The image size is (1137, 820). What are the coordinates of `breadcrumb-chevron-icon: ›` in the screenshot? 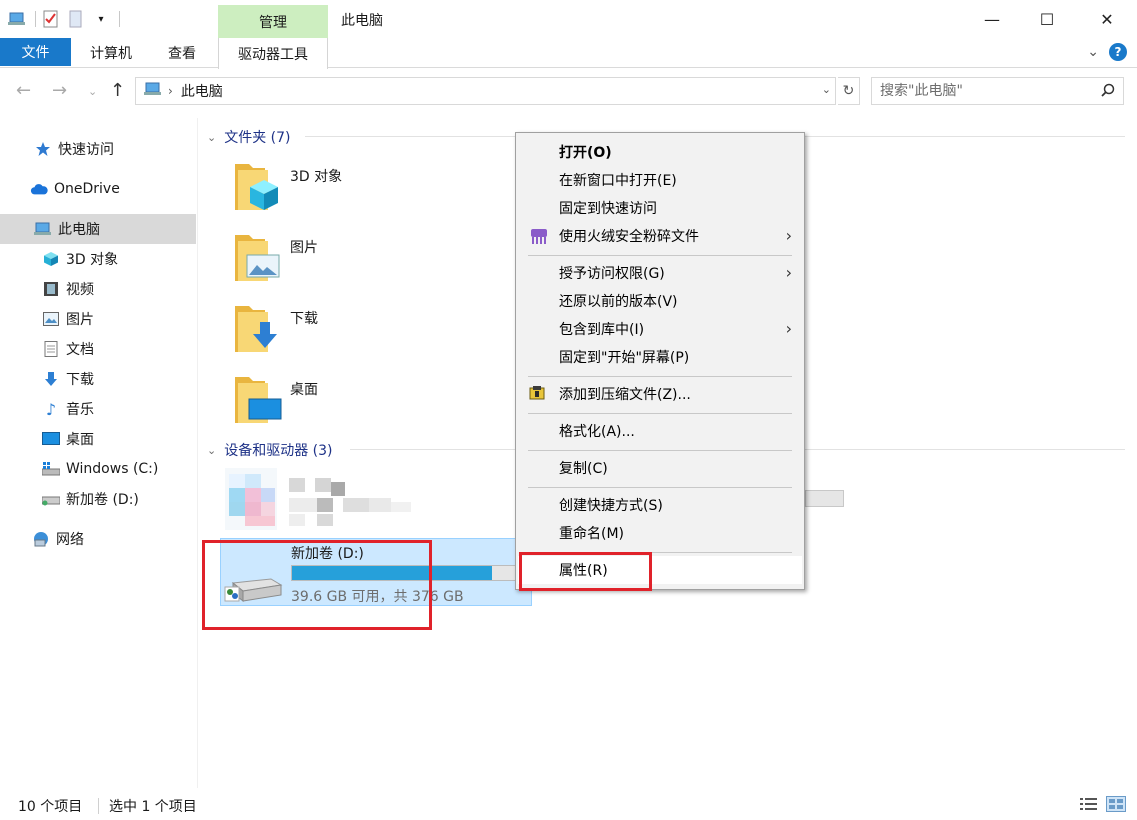 It's located at (170, 91).